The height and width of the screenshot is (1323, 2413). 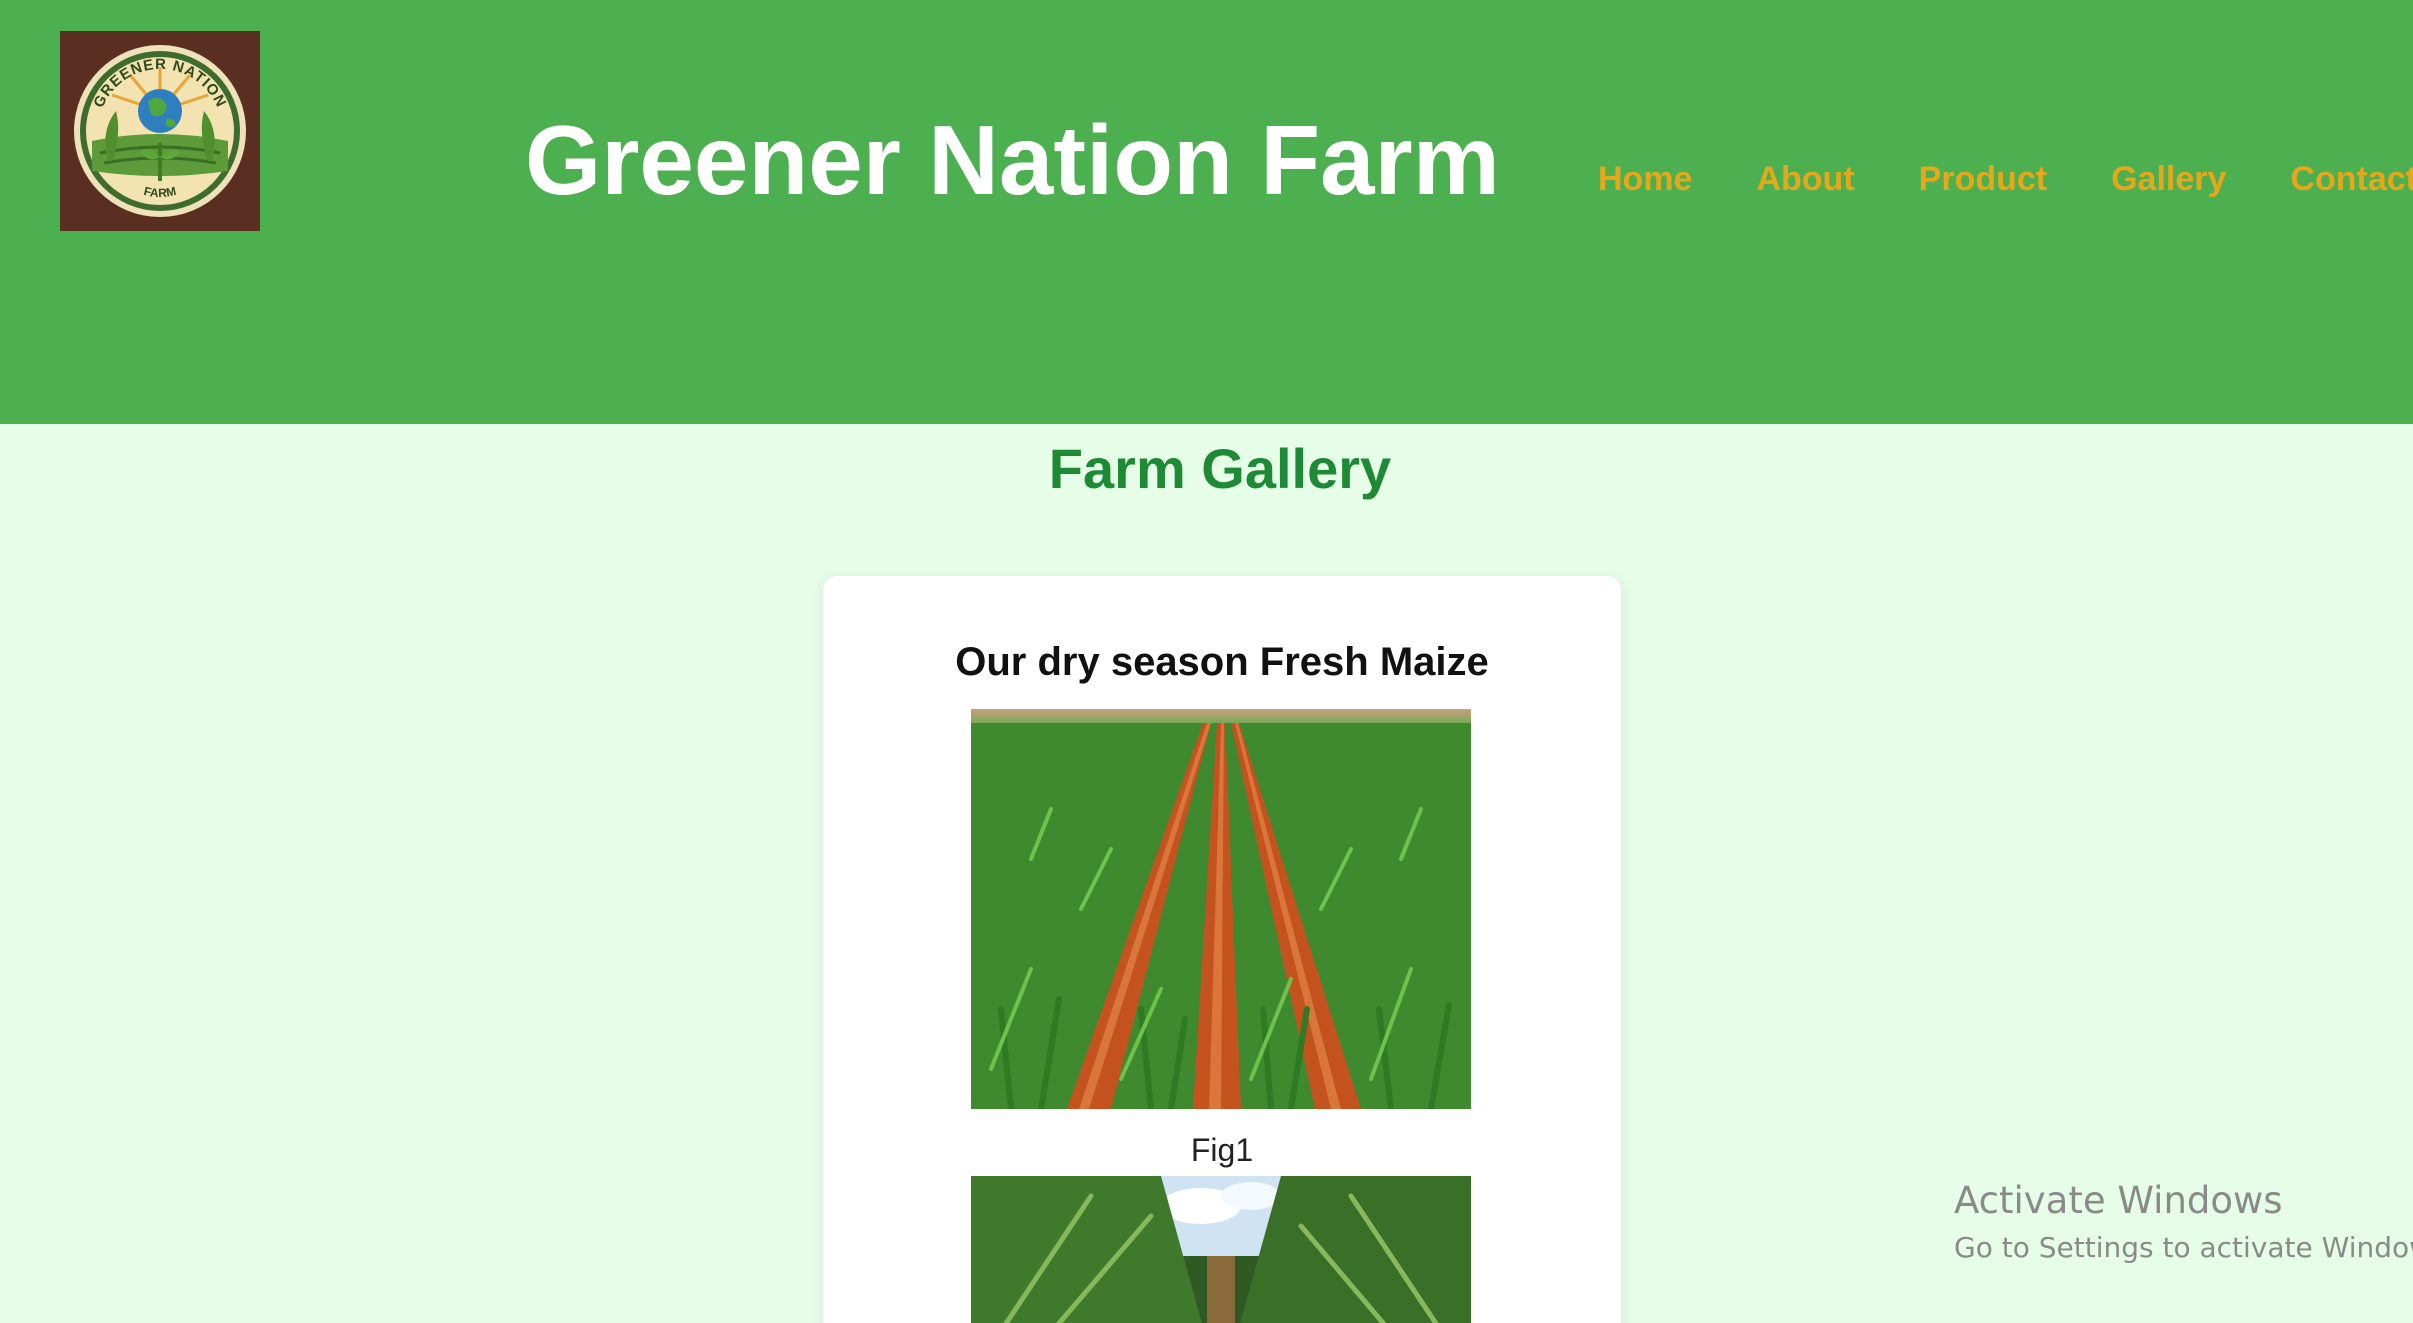 What do you see at coordinates (1645, 179) in the screenshot?
I see `nav-link-home: Home` at bounding box center [1645, 179].